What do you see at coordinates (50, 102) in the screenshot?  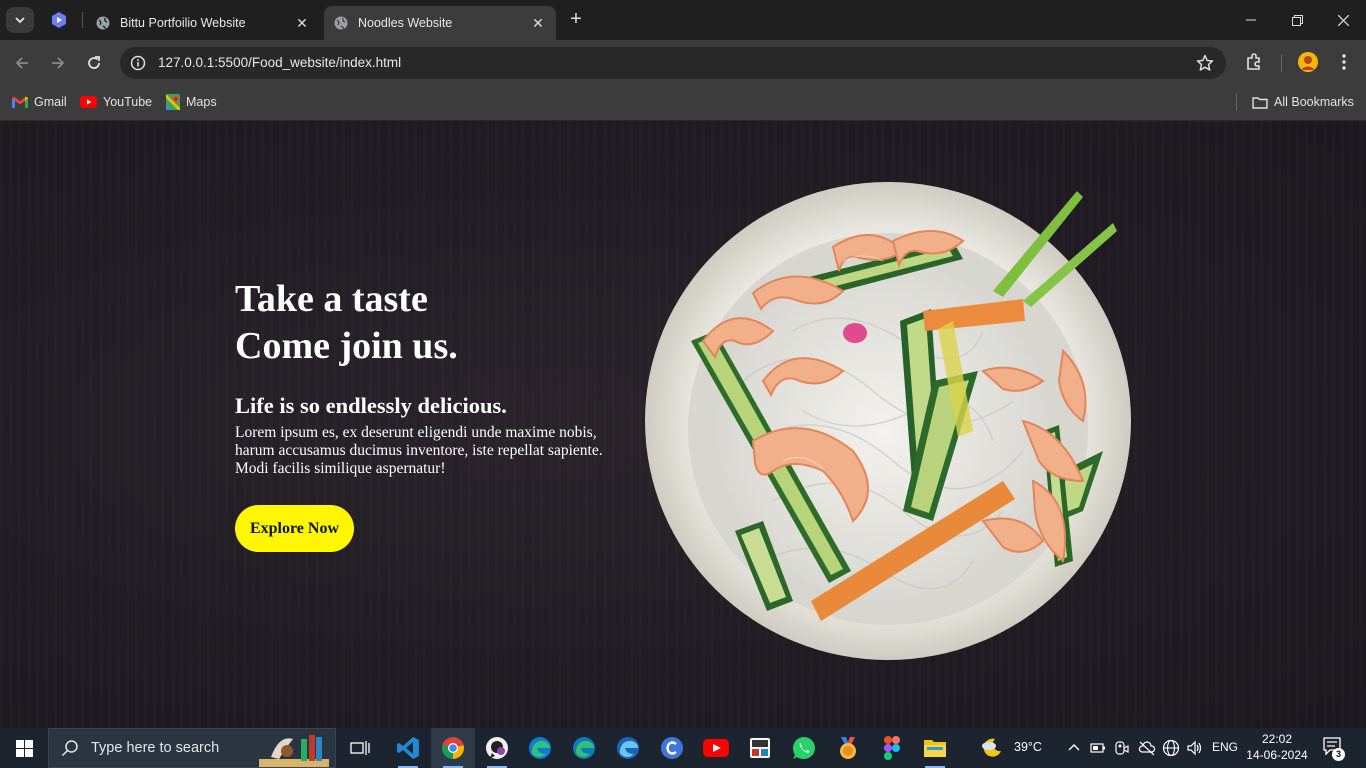 I see `bookmark-label: Gmail` at bounding box center [50, 102].